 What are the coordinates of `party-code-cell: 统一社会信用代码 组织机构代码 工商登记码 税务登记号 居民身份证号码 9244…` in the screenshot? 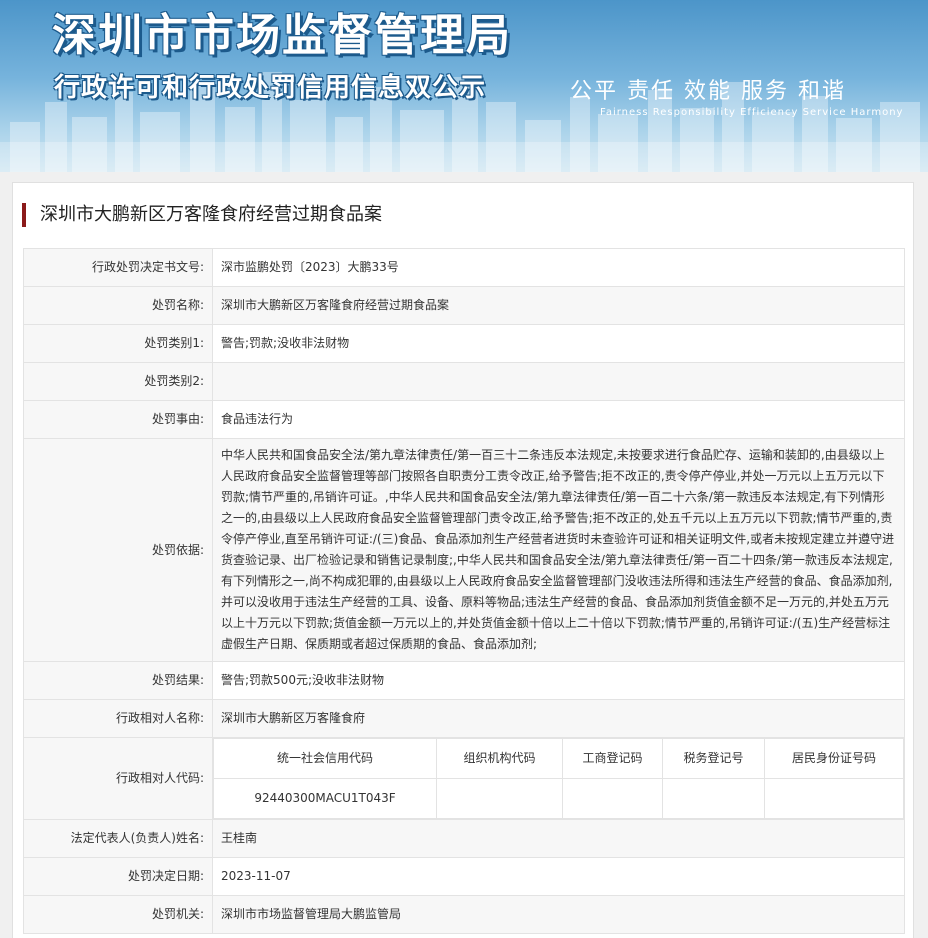 It's located at (558, 778).